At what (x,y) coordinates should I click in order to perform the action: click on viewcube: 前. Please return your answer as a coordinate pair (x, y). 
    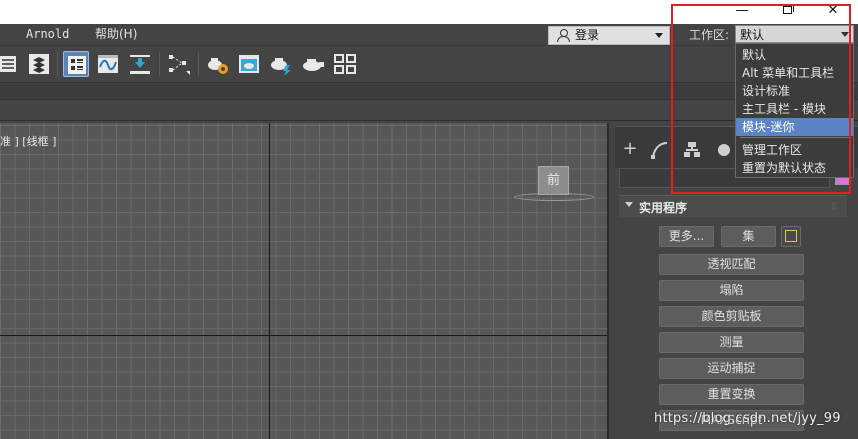
    Looking at the image, I should click on (553, 180).